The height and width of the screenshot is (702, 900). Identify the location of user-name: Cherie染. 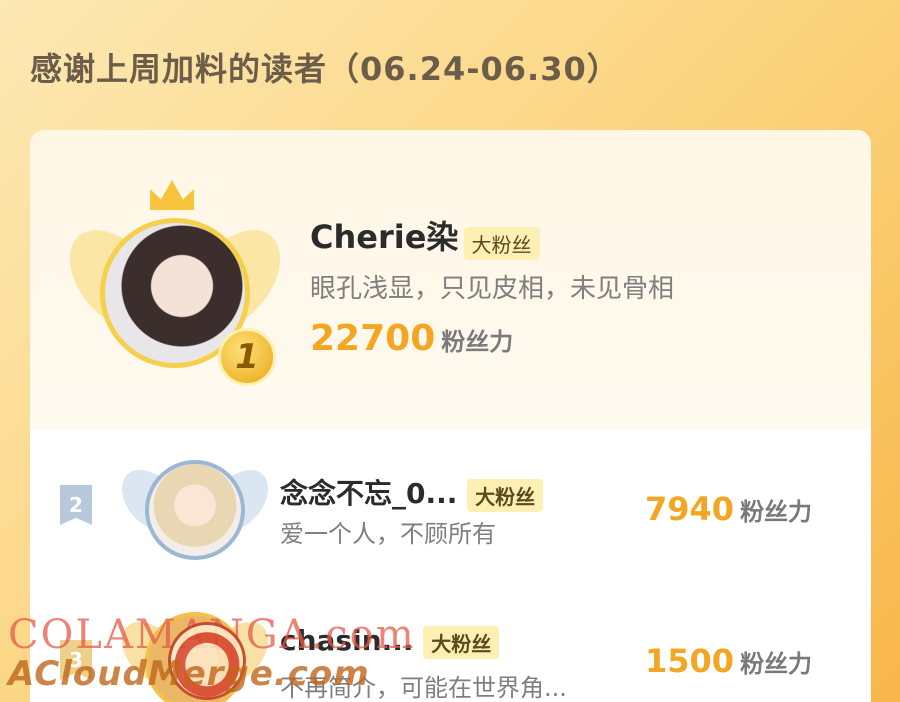
(384, 237).